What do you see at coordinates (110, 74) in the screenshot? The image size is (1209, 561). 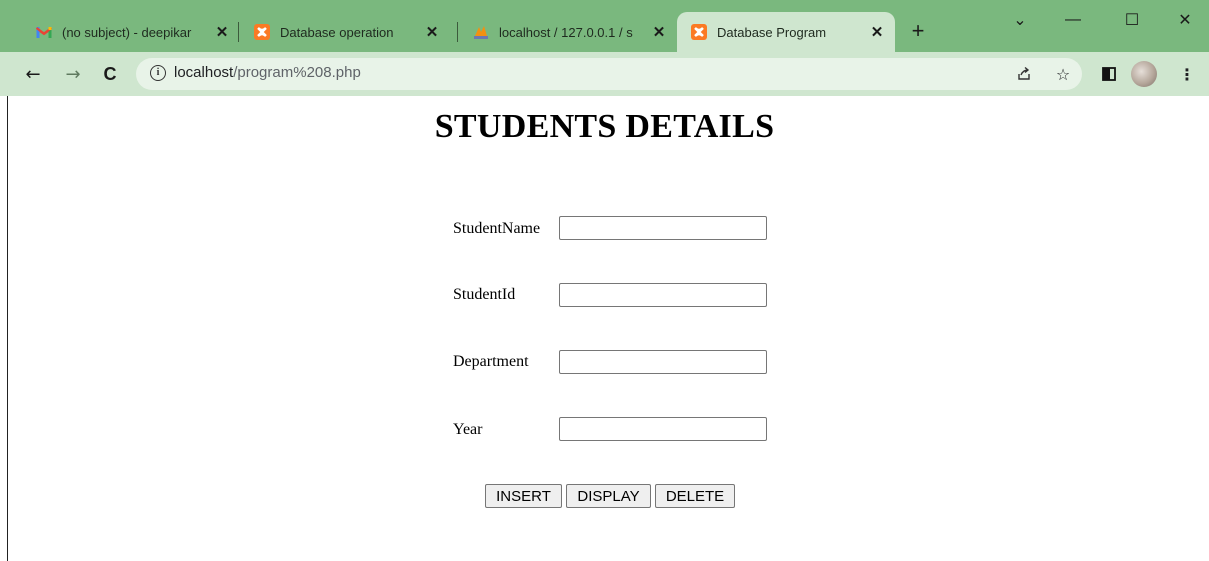 I see `reload-icon: C` at bounding box center [110, 74].